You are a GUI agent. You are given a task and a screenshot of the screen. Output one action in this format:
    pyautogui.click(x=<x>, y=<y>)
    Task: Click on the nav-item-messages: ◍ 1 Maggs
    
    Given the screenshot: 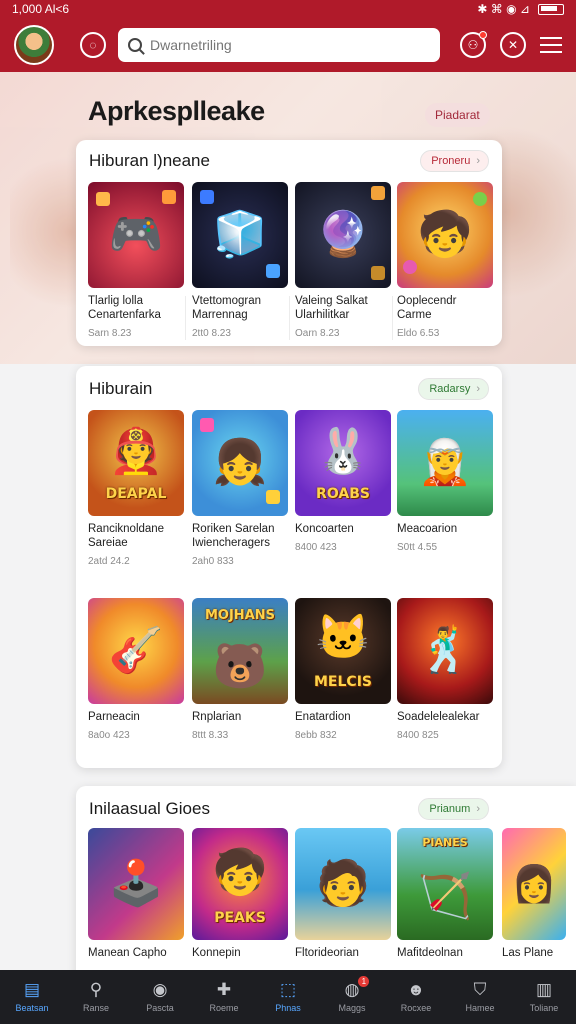 What is the action you would take?
    pyautogui.click(x=352, y=997)
    